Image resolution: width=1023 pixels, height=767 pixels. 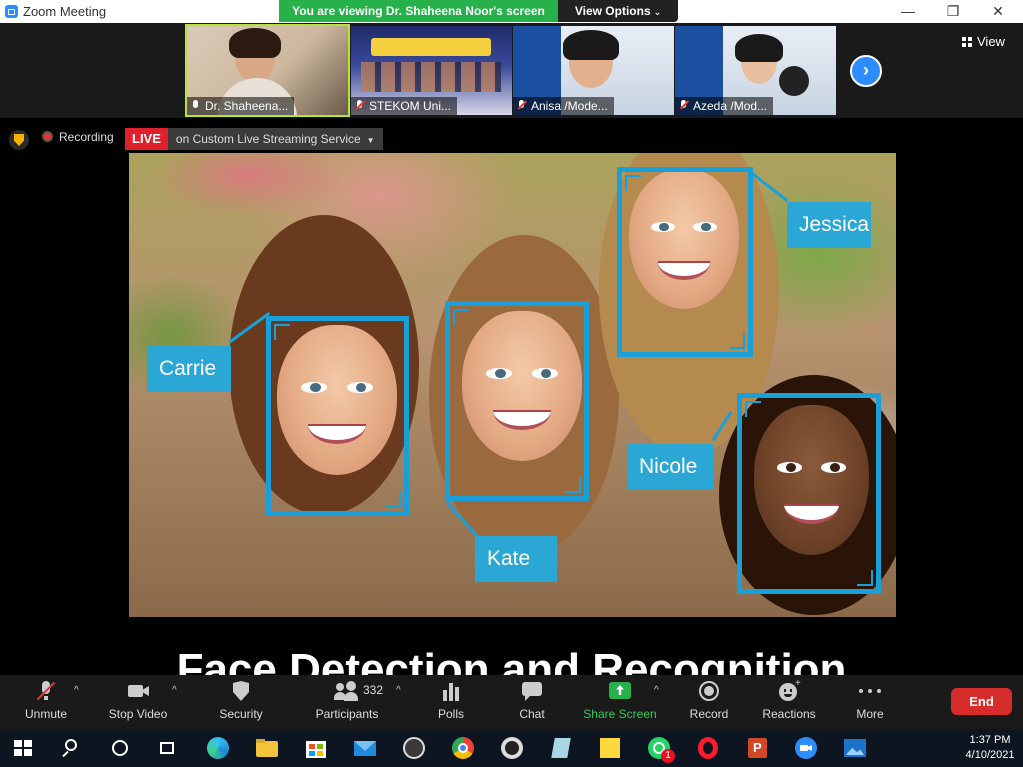 What do you see at coordinates (189, 369) in the screenshot?
I see `name-tag-carrie: Carrie` at bounding box center [189, 369].